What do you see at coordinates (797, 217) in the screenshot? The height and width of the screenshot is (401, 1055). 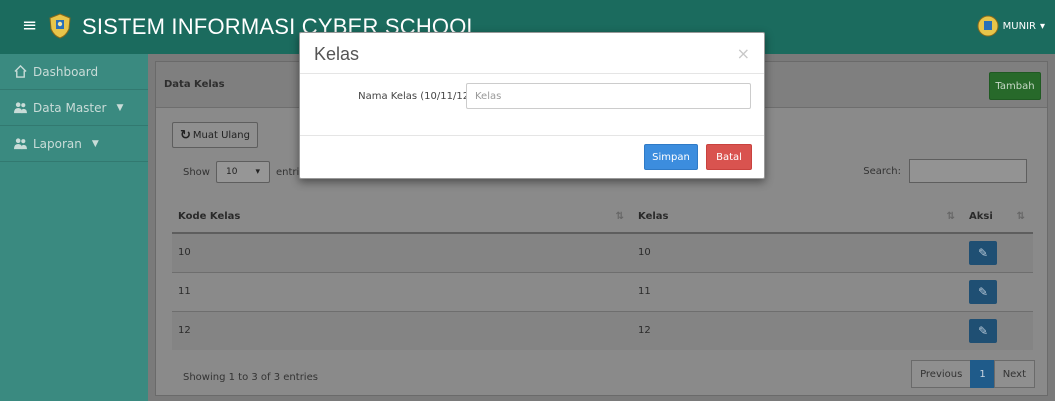 I see `column-header-kelas: Kelas ⇅` at bounding box center [797, 217].